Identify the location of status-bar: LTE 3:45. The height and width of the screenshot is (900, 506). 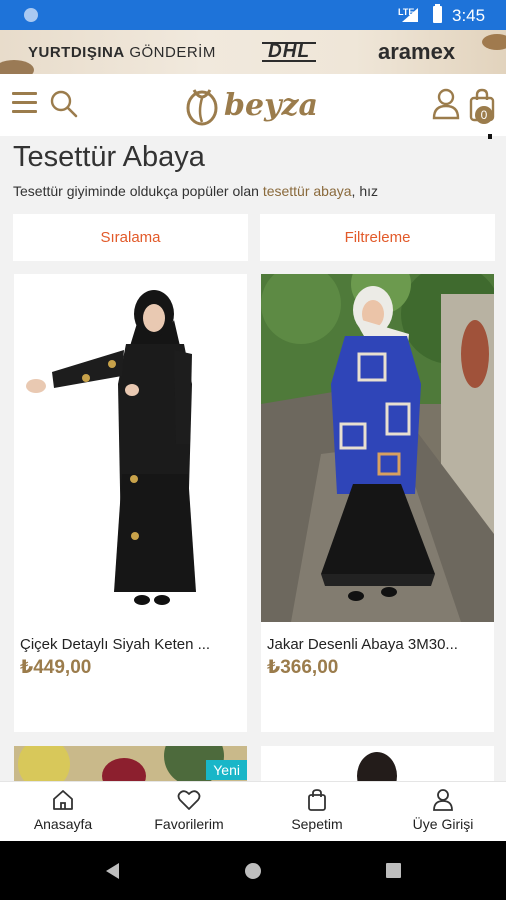
(253, 15).